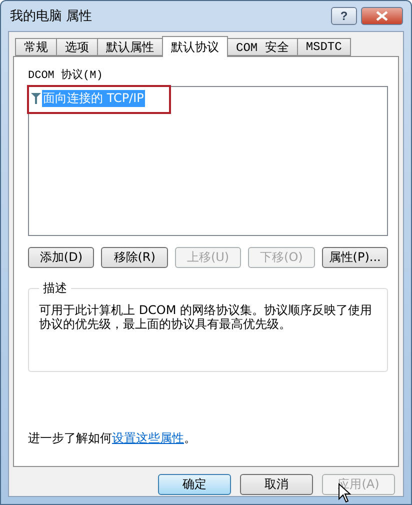 This screenshot has height=505, width=412. Describe the element at coordinates (276, 484) in the screenshot. I see `dialog-button: 取消` at that location.